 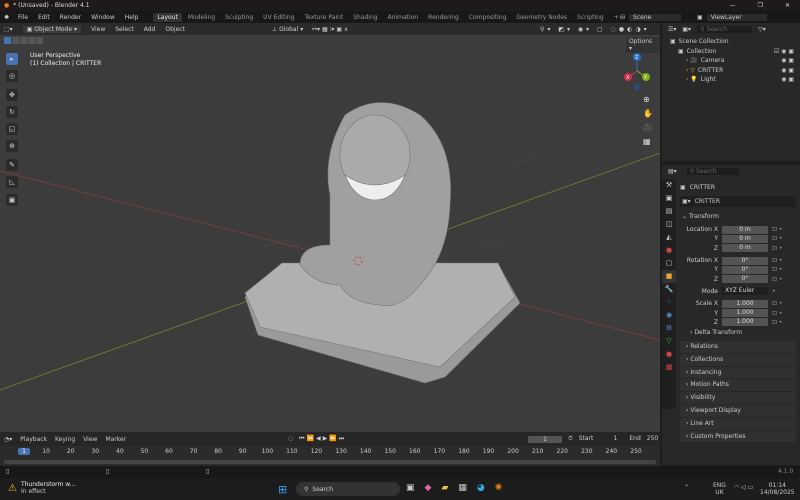 I want to click on playback-controls: ◌ ⏮⏪◀▶⏩⏭, so click(x=317, y=439).